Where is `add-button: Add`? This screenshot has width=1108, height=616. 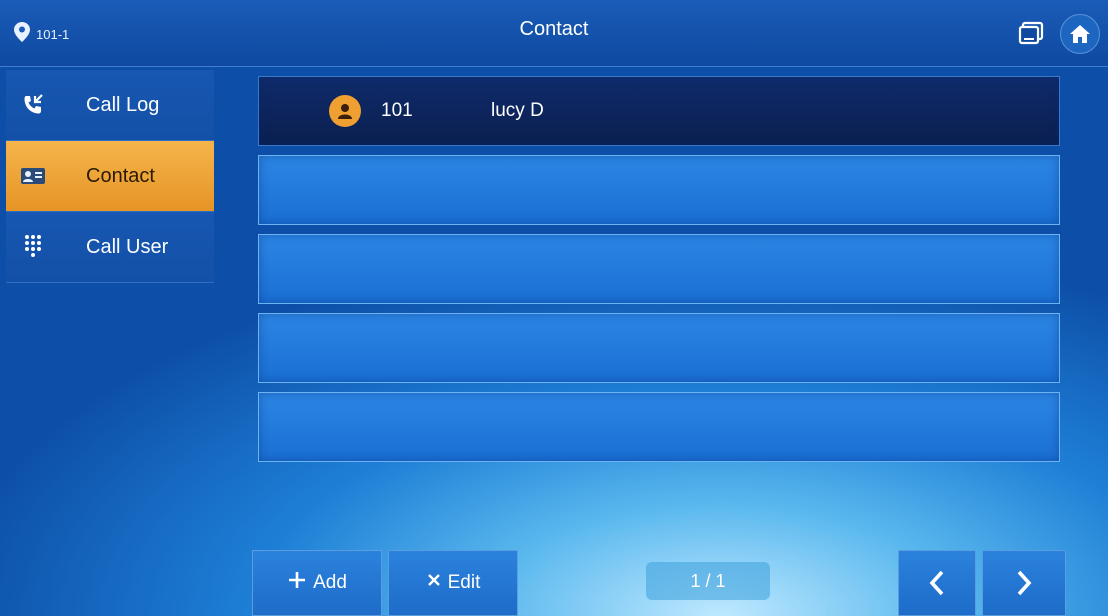 add-button: Add is located at coordinates (317, 583).